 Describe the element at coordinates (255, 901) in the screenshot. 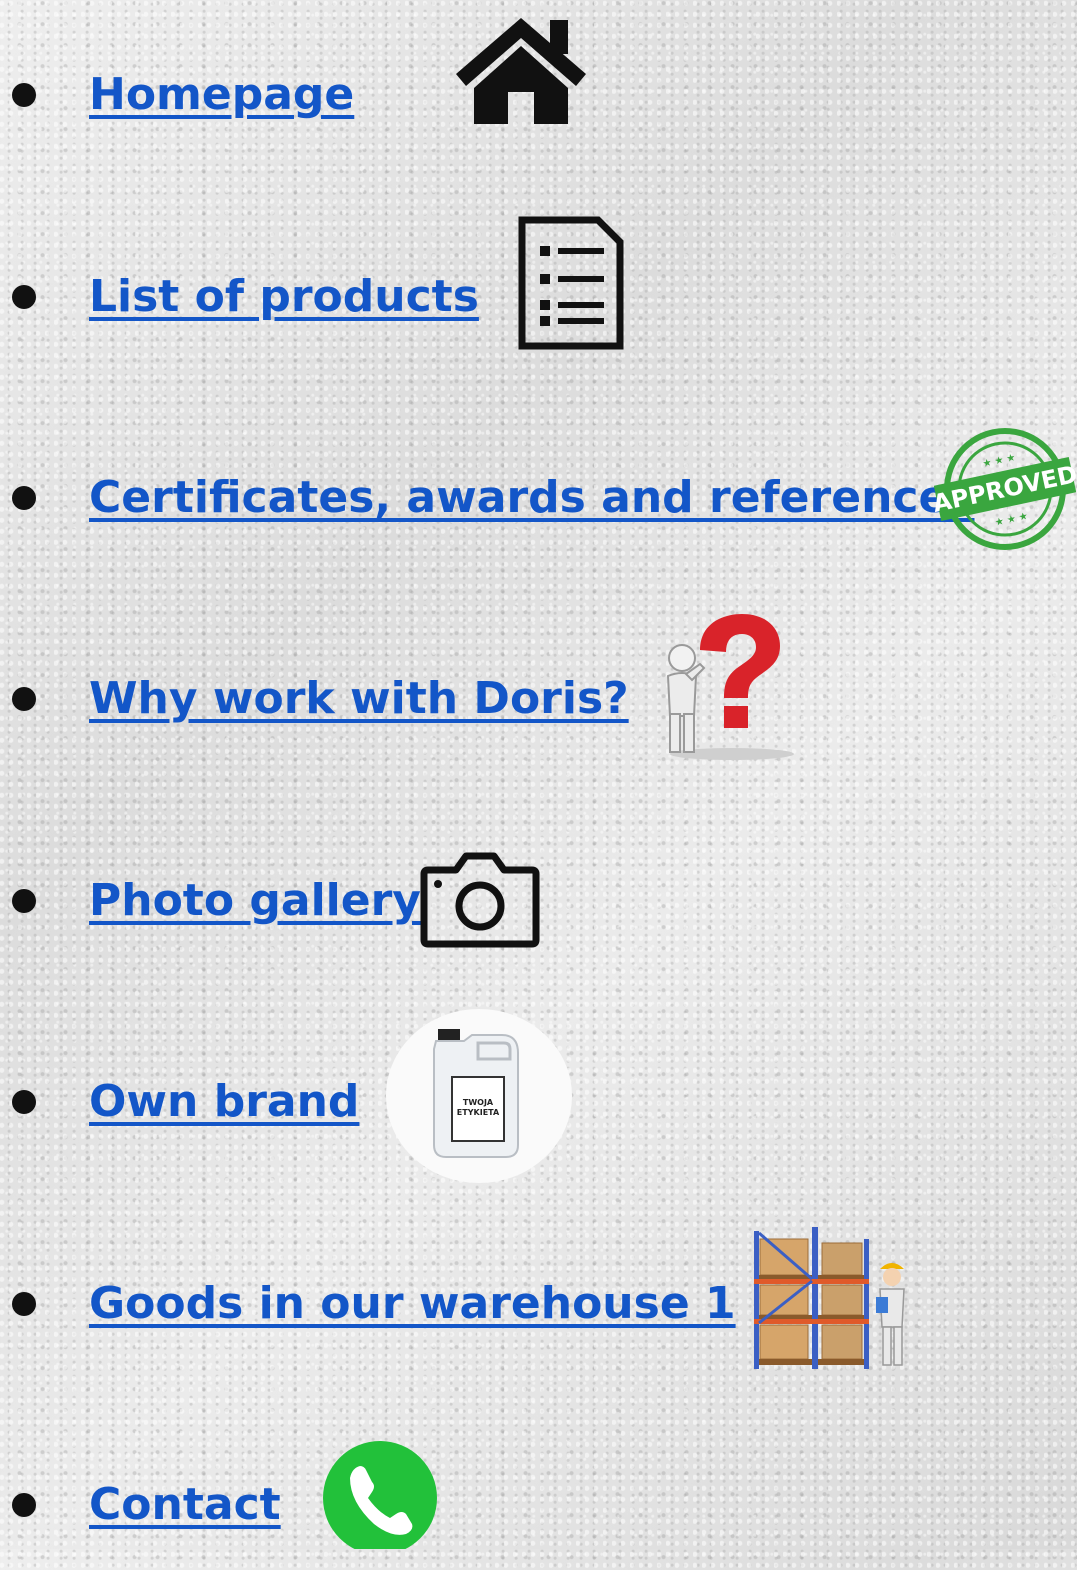

I see `photo-gallery-link: Photo gallery` at that location.